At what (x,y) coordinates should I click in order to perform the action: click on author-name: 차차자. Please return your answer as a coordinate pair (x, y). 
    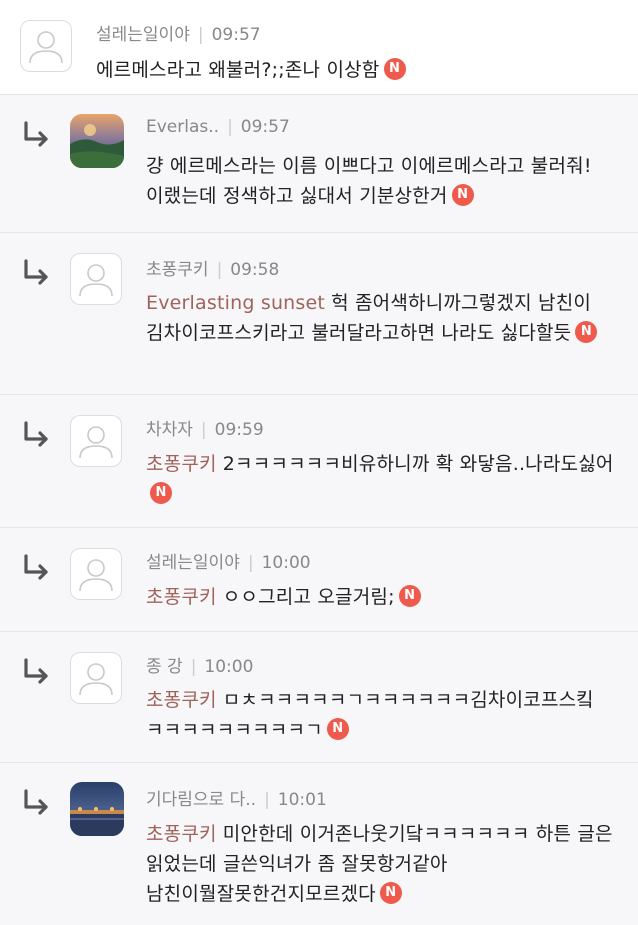
    Looking at the image, I should click on (169, 430).